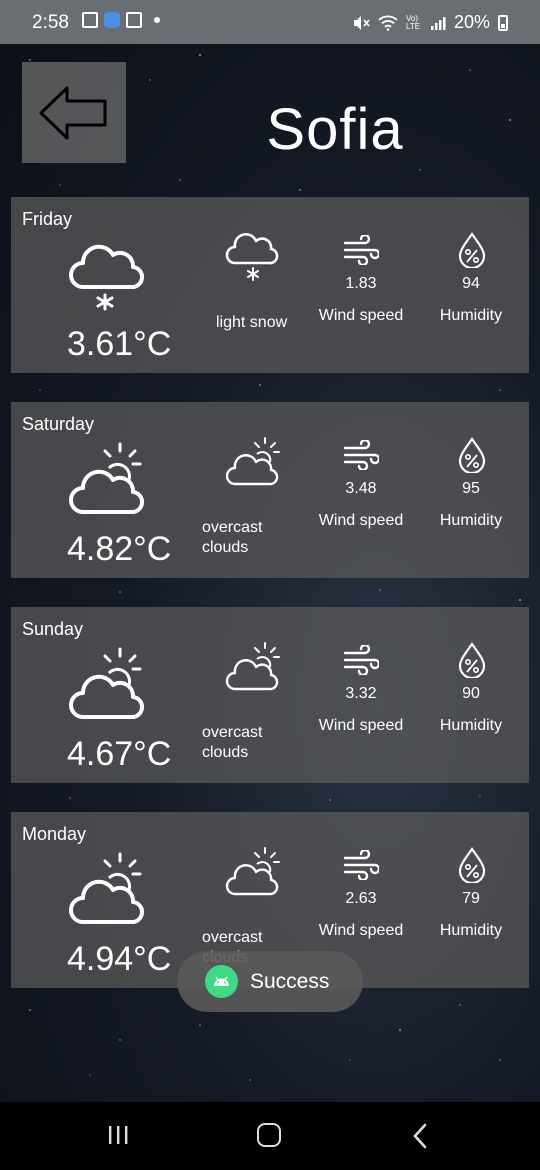 The height and width of the screenshot is (1170, 540). Describe the element at coordinates (53, 629) in the screenshot. I see `day-label: Sunday` at that location.